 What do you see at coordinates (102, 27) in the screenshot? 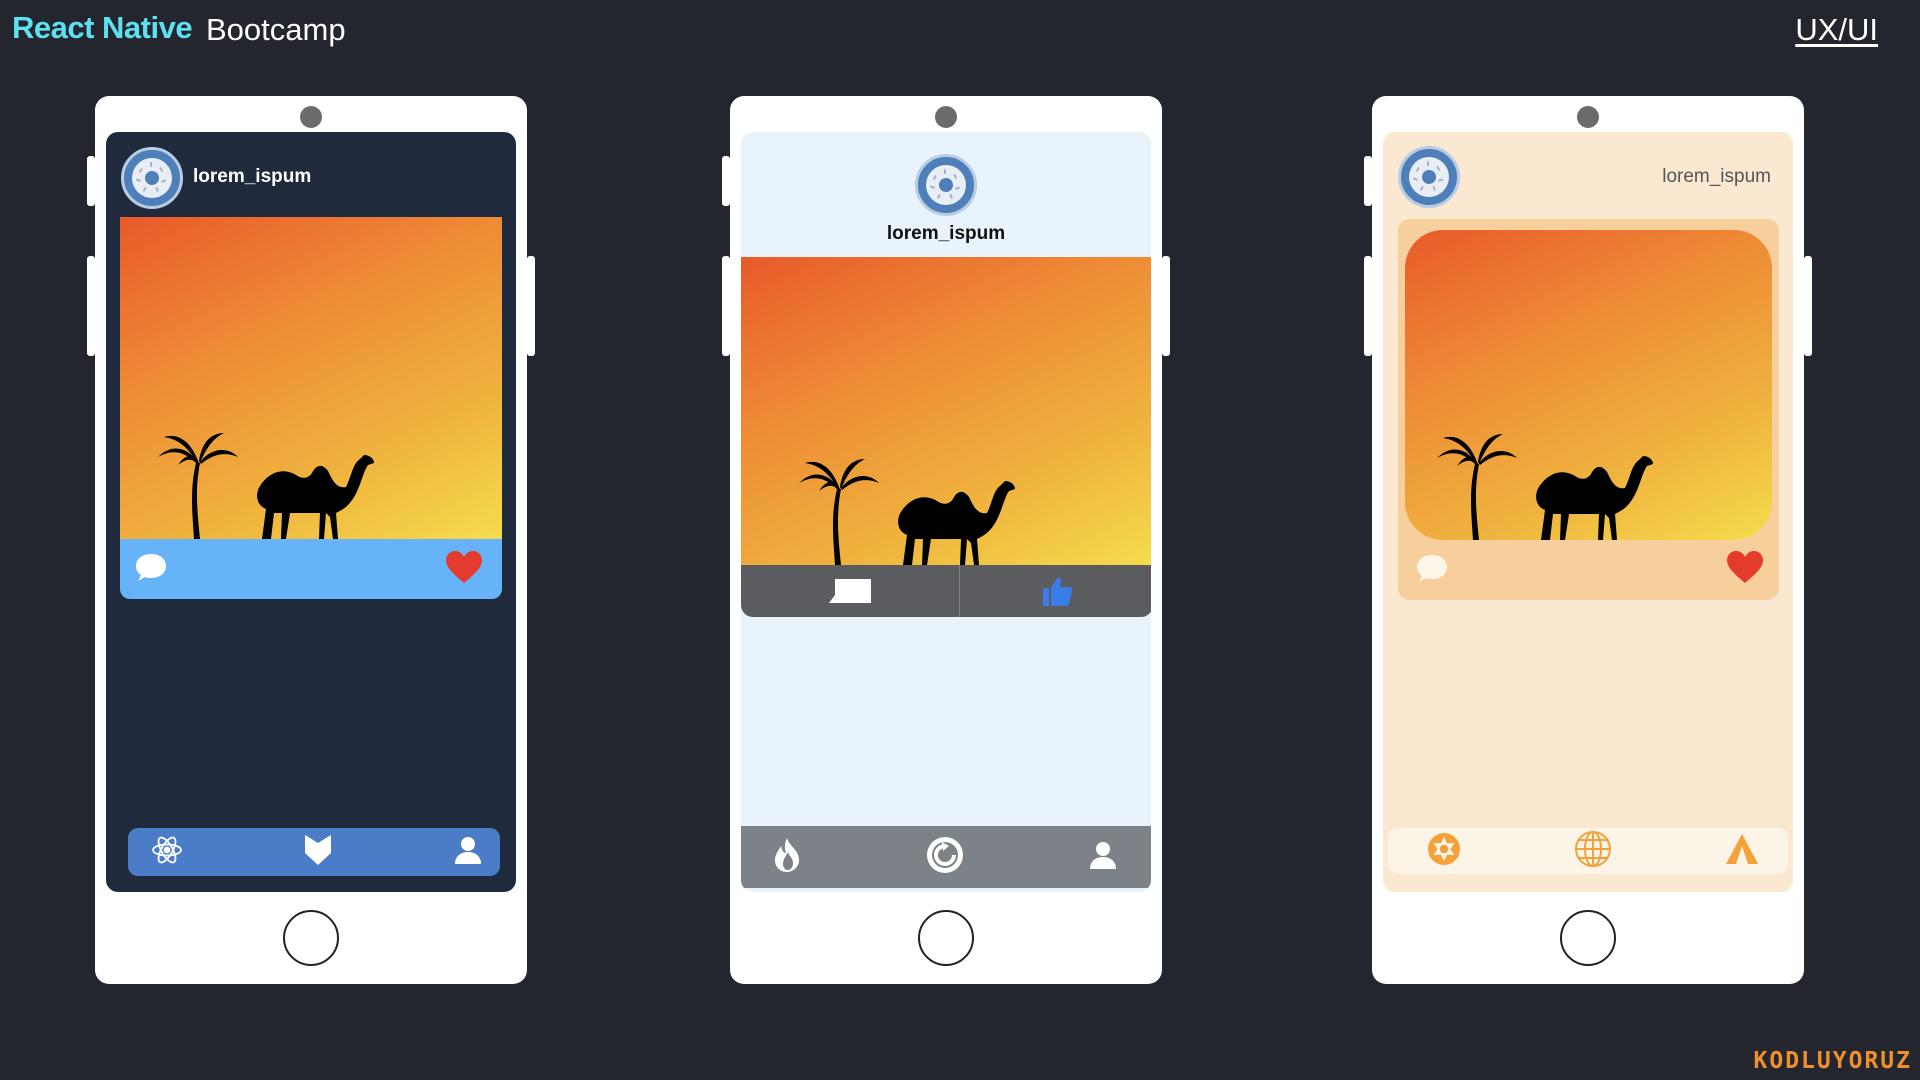
I see `brand-title: React Native` at bounding box center [102, 27].